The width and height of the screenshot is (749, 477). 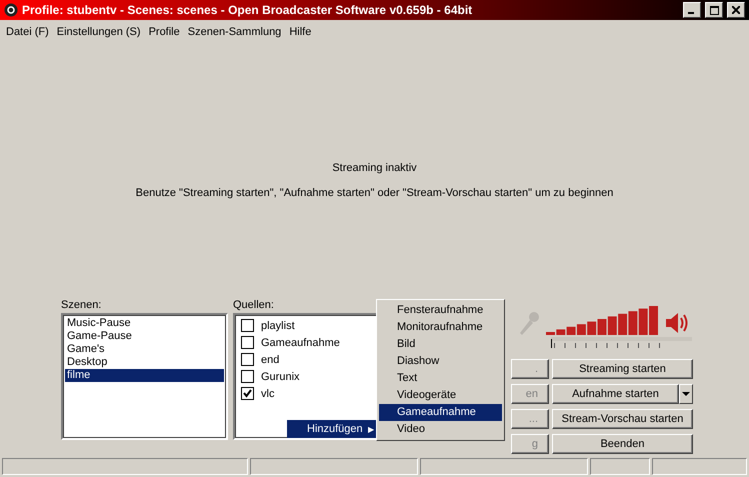 I want to click on sources-label: Quellen:, so click(x=254, y=305).